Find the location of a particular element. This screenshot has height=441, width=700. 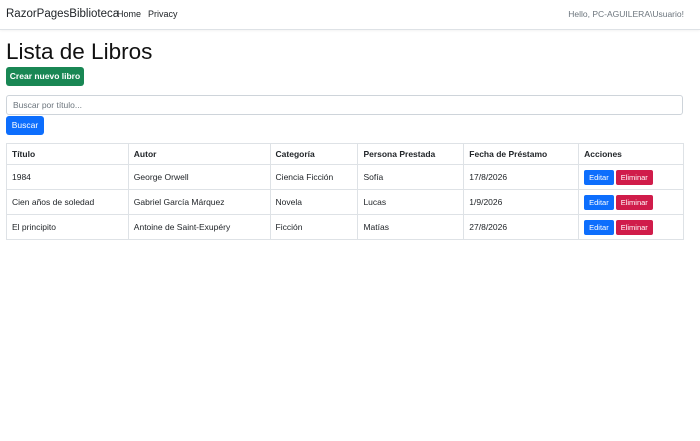

header-fecha-prestamo: Fecha de Préstamo is located at coordinates (521, 154).